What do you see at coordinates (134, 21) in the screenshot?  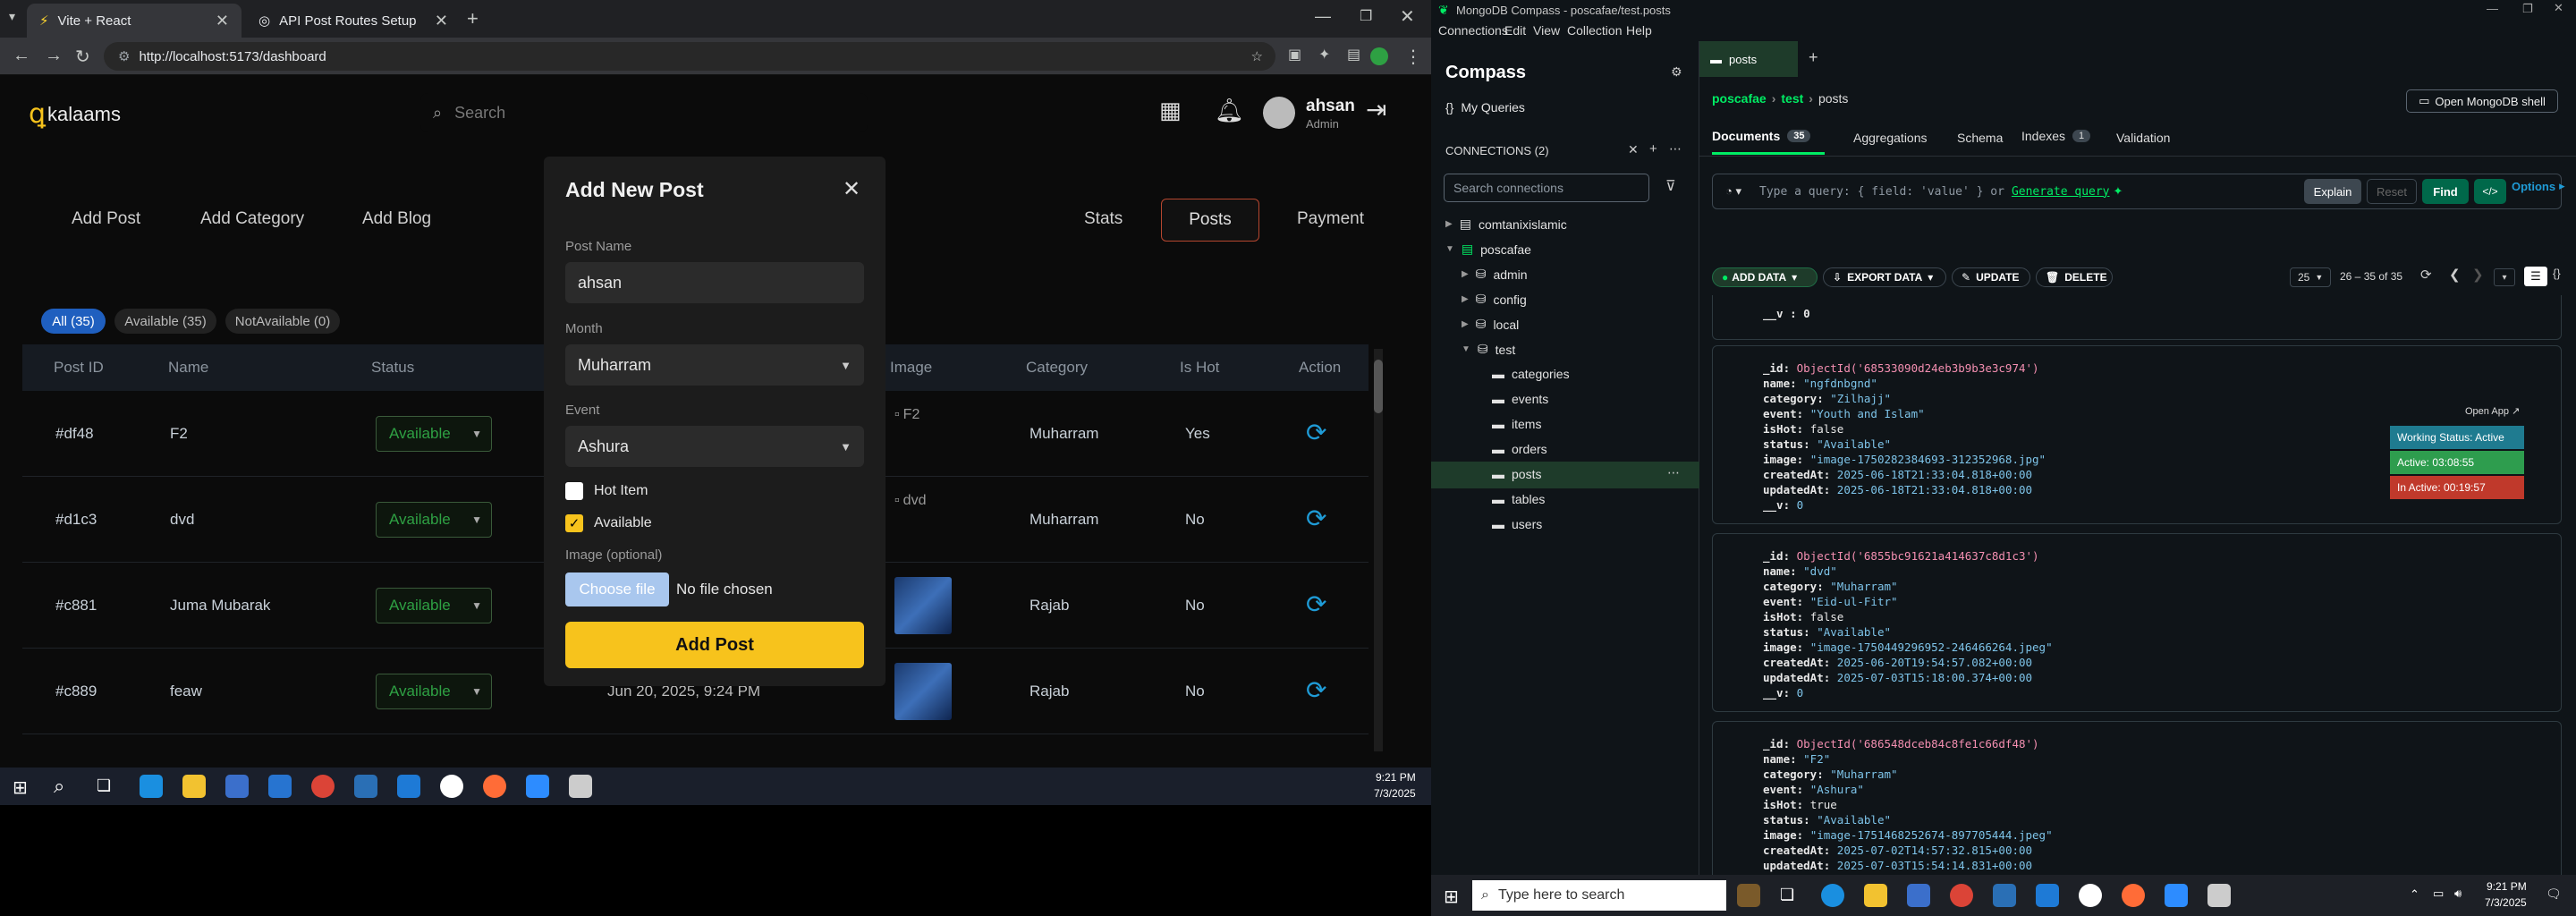 I see `tab-vite-react: ⚡ Vite + React ✕` at bounding box center [134, 21].